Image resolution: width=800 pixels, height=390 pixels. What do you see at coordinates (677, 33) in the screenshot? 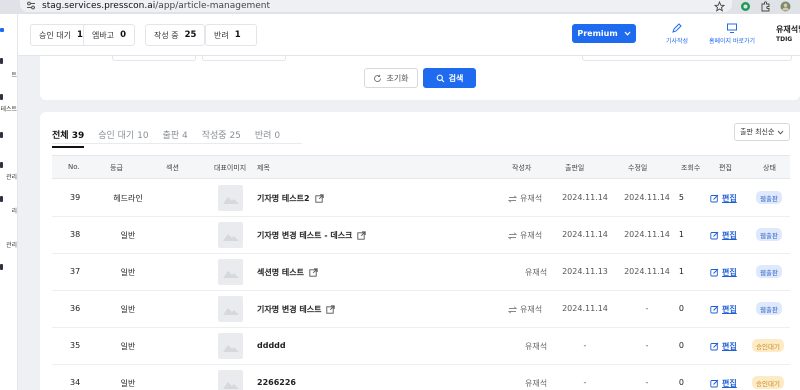
I see `write-article-button: 기사작성` at bounding box center [677, 33].